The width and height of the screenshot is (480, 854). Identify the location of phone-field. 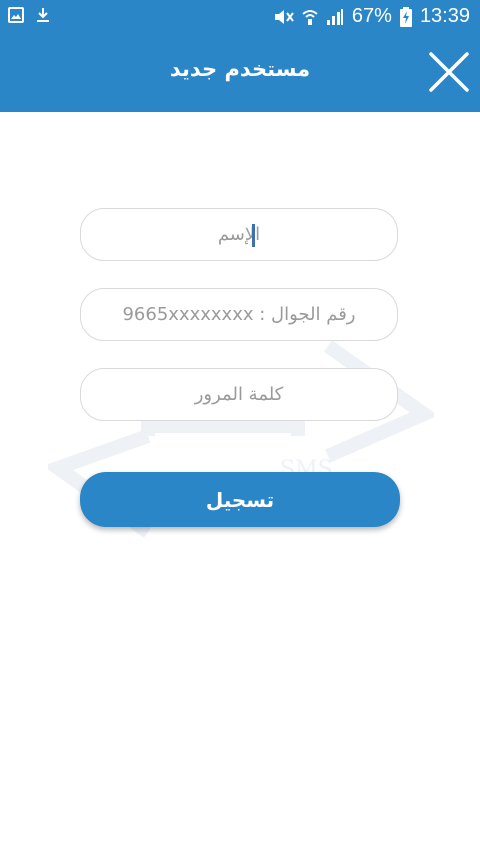
(239, 314).